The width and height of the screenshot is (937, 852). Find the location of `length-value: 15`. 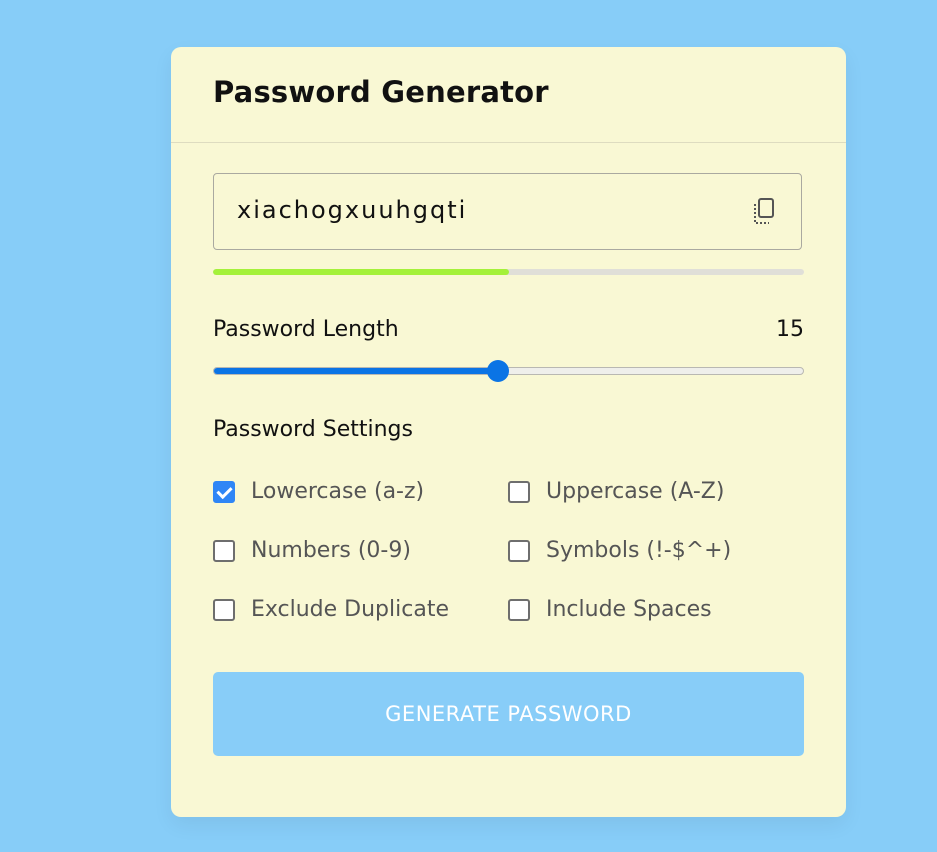

length-value: 15 is located at coordinates (790, 329).